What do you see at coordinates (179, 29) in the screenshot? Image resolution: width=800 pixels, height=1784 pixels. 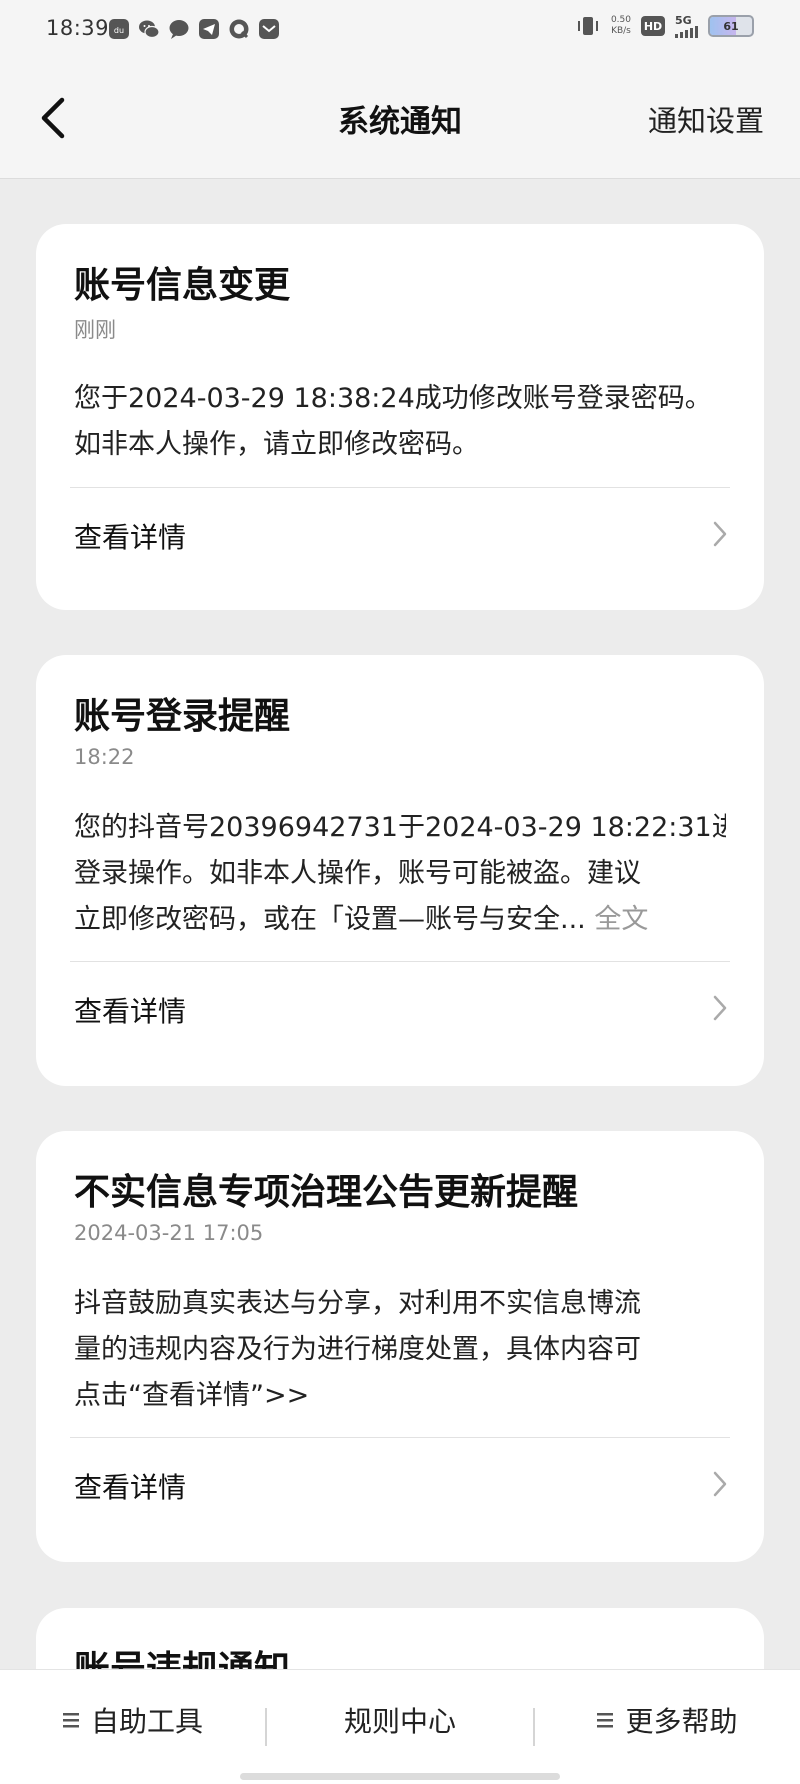 I see `message-icon` at bounding box center [179, 29].